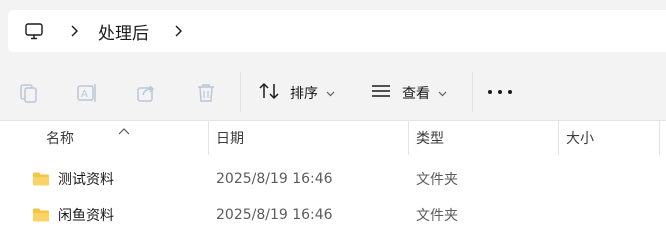  What do you see at coordinates (230, 138) in the screenshot?
I see `column-date: 日期` at bounding box center [230, 138].